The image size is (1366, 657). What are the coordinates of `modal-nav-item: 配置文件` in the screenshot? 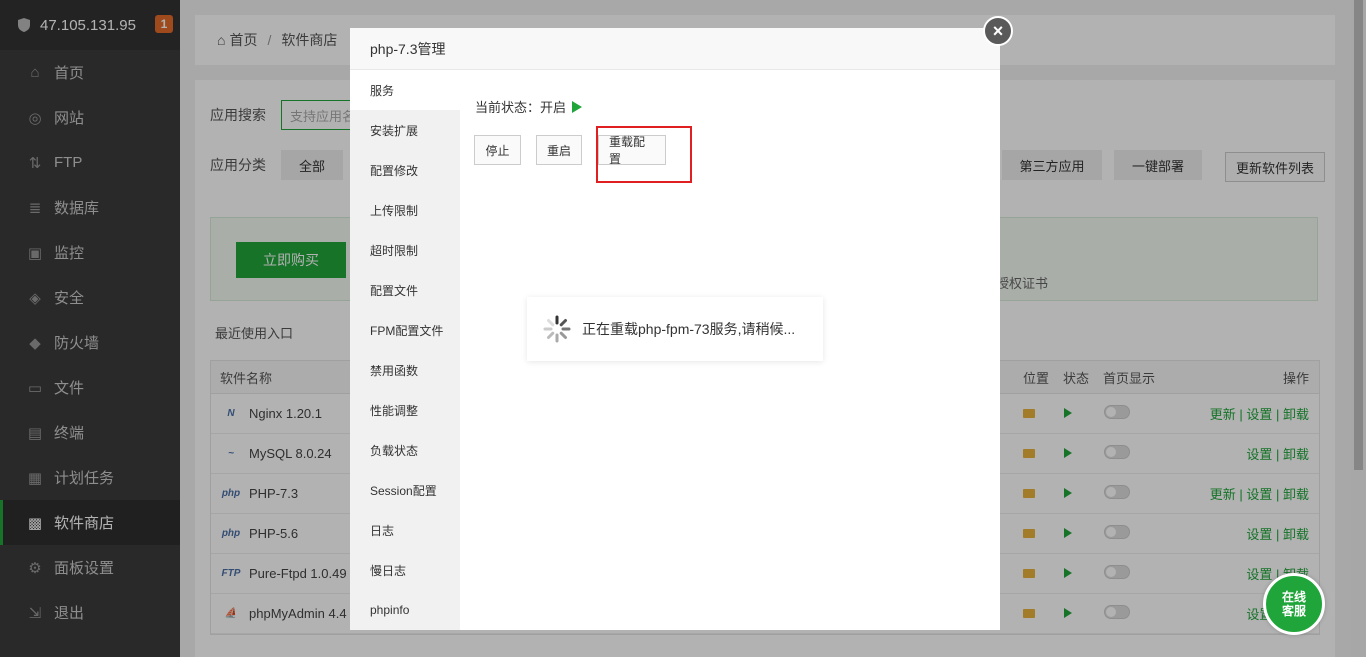 It's located at (405, 290).